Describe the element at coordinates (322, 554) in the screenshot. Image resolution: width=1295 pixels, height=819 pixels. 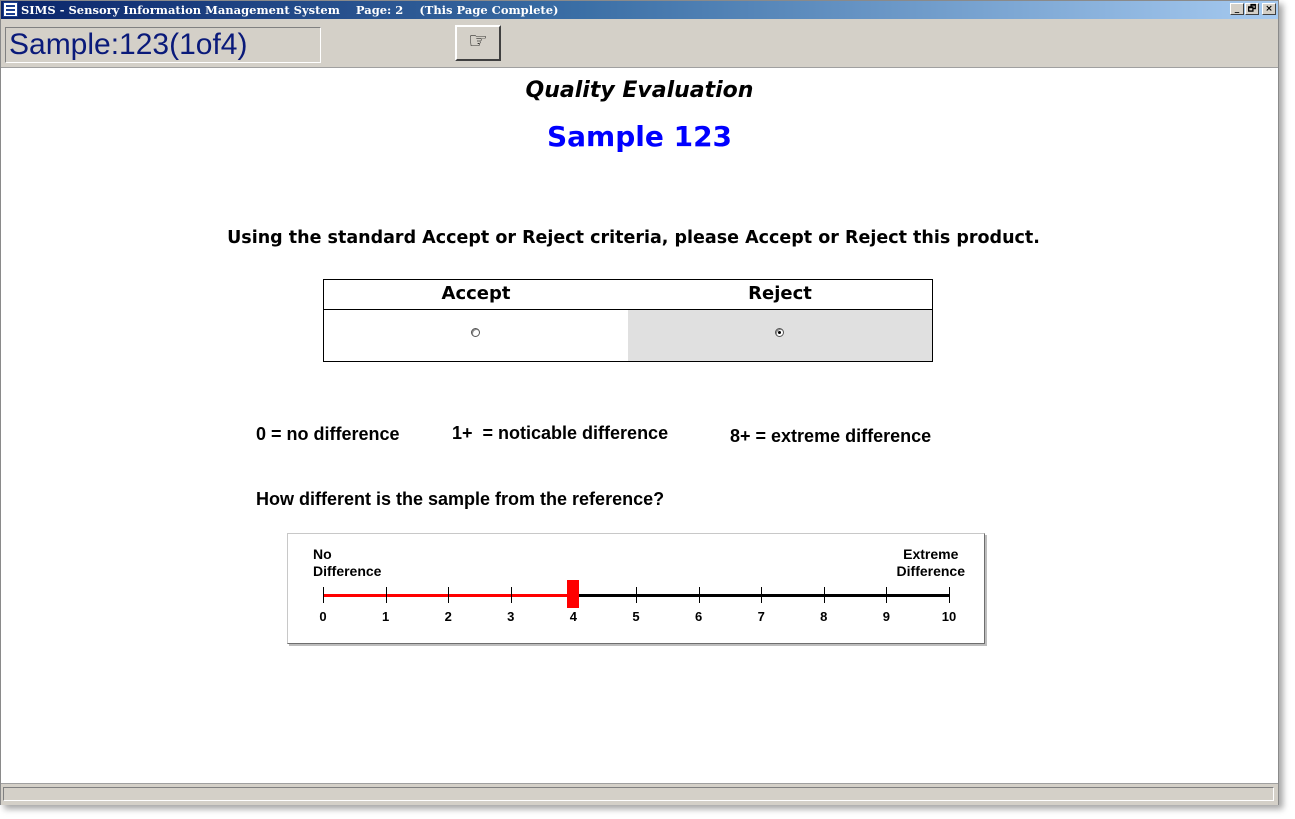
I see `scale-left-anchor-line1: No` at that location.